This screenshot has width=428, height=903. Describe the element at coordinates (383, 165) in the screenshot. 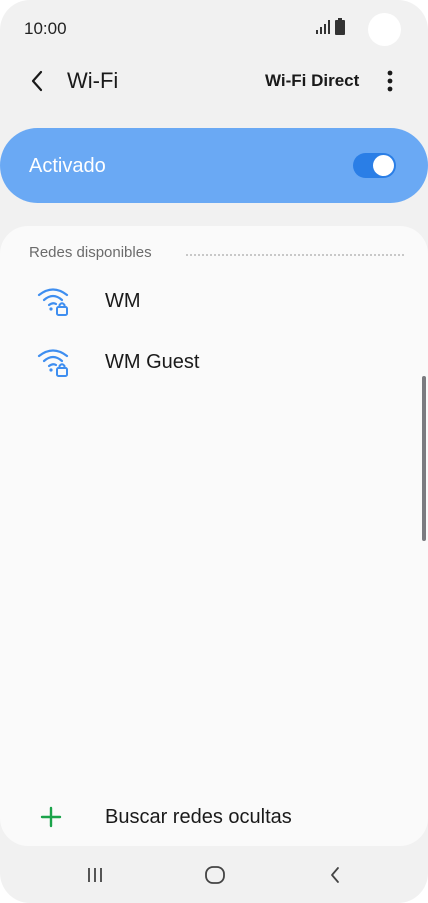

I see `toggle-thumb` at that location.